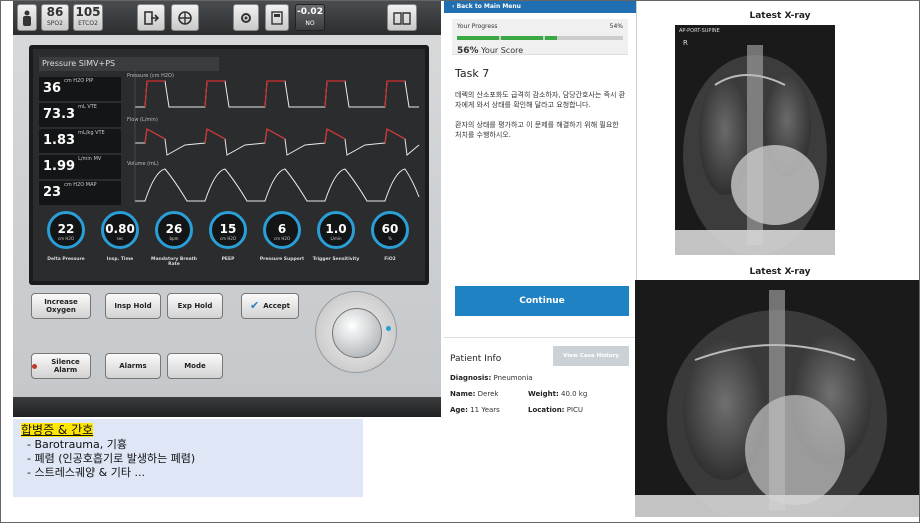  I want to click on delta-pressure-unit: cm H2O, so click(66, 238).